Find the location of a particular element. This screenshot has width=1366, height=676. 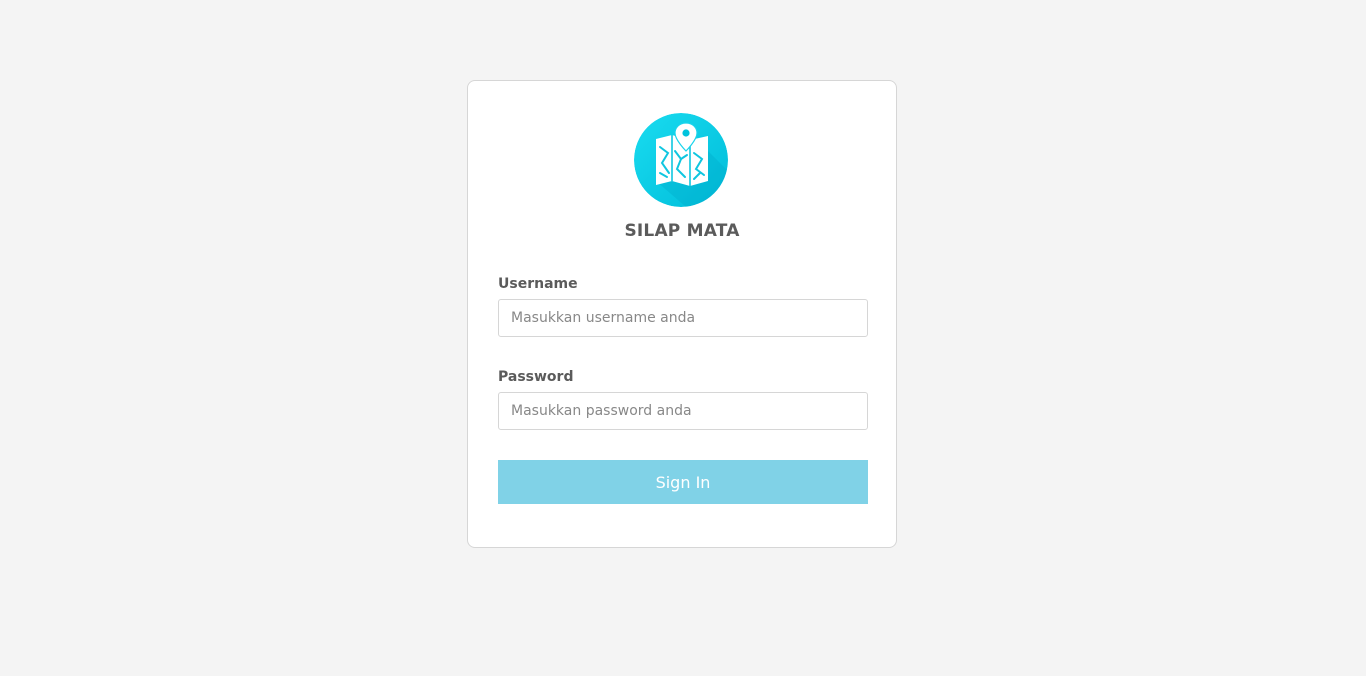

map-location-icon is located at coordinates (681, 160).